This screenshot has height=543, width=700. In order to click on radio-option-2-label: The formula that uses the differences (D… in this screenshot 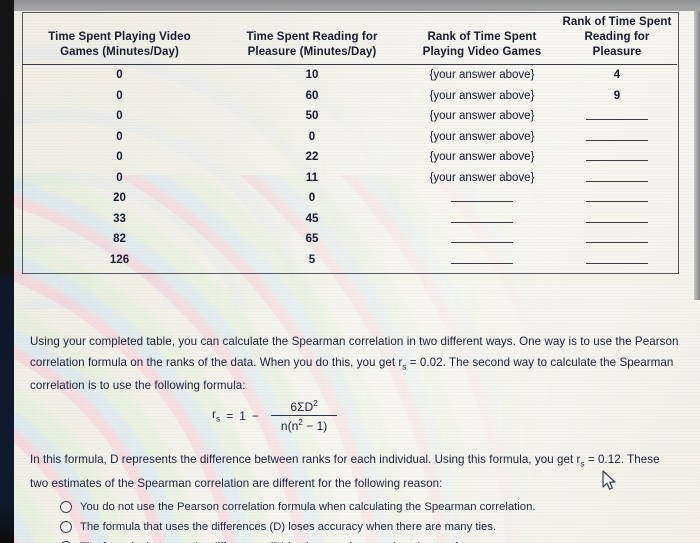, I will do `click(288, 527)`.